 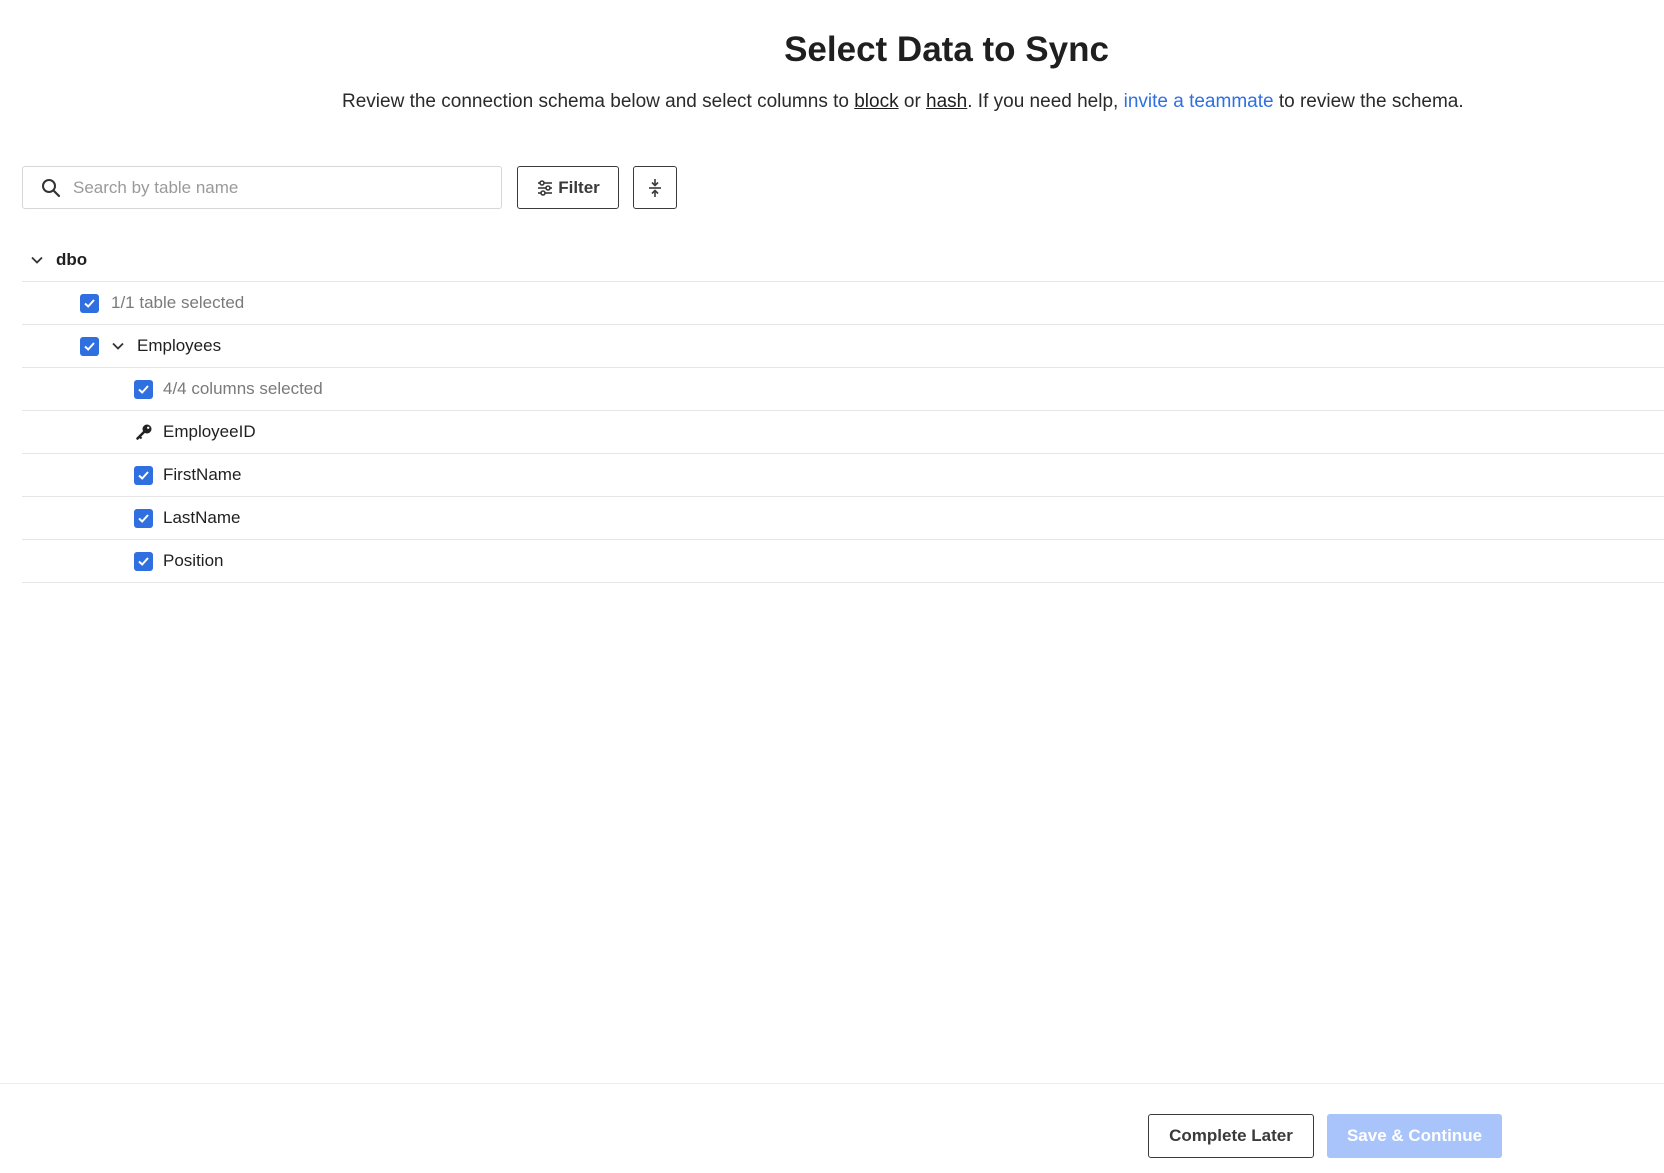 I want to click on filter-button: Filter, so click(x=568, y=187).